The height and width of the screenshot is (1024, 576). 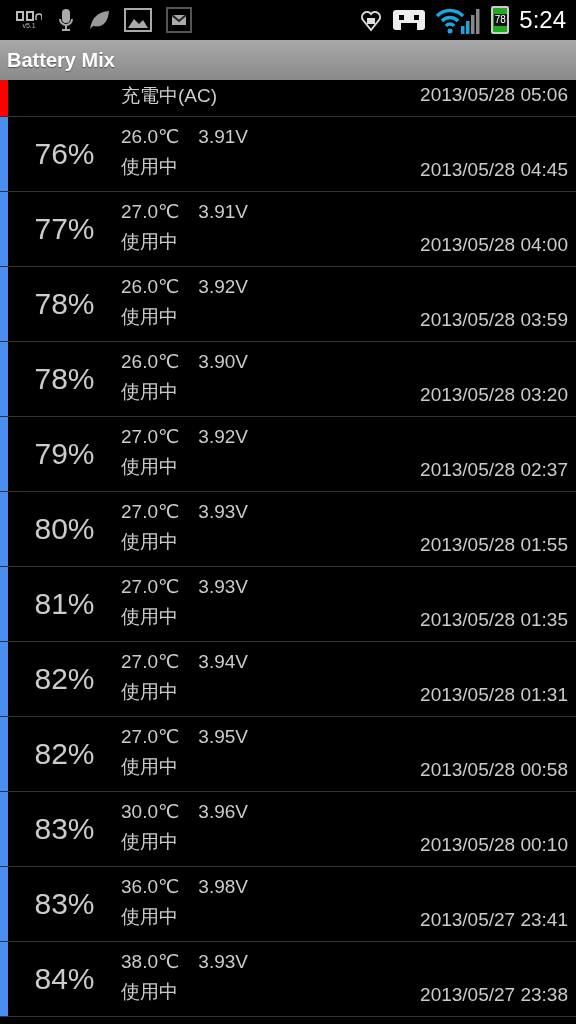 I want to click on timestamp: 2013/05/28 03:59, so click(x=494, y=320).